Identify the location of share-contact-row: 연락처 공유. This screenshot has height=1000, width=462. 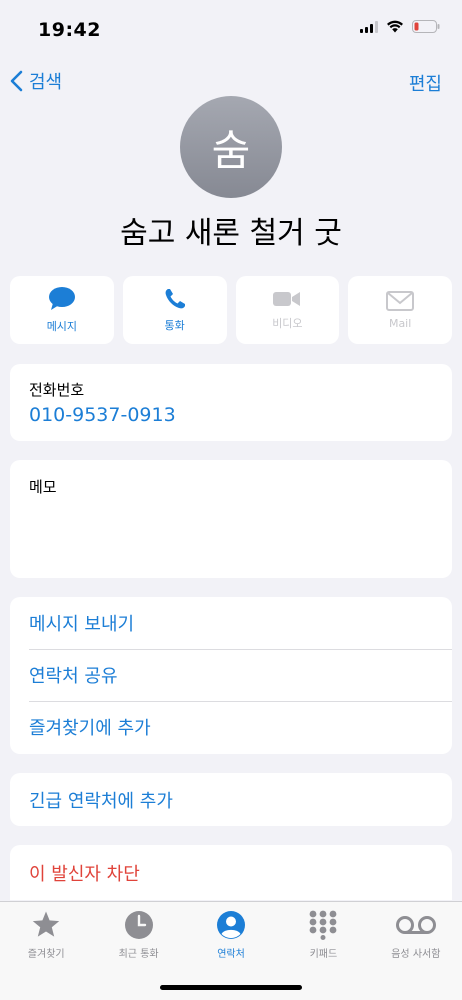
(231, 675).